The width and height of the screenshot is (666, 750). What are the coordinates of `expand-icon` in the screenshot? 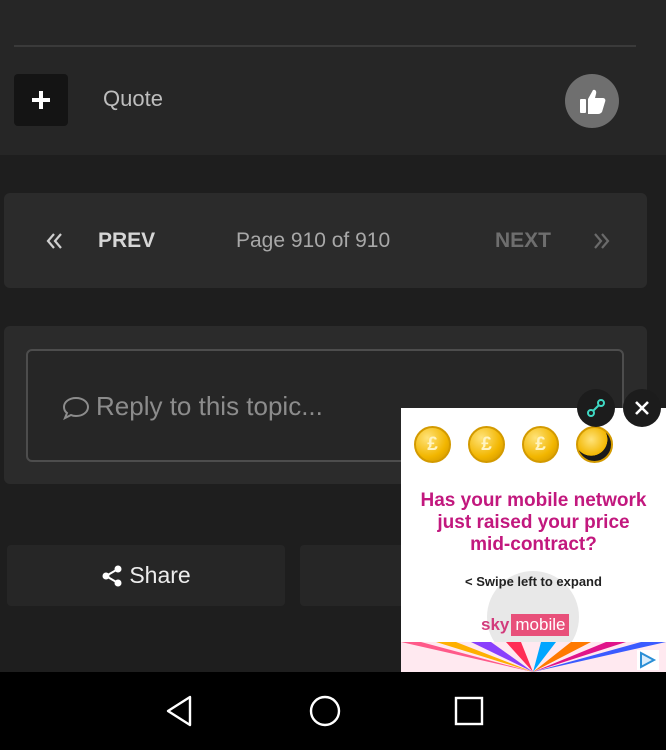 It's located at (596, 408).